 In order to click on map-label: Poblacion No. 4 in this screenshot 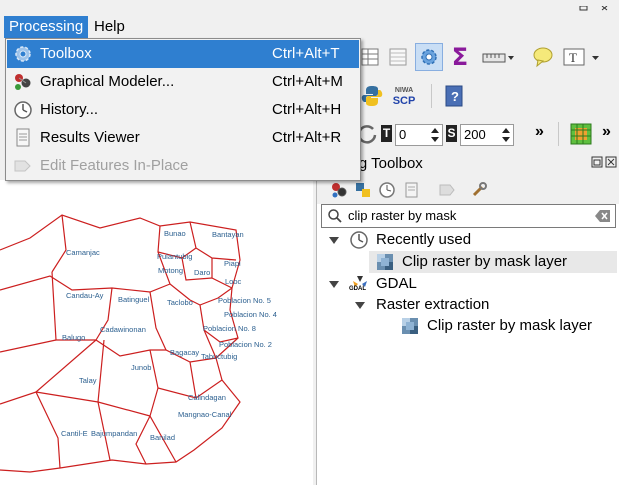, I will do `click(250, 314)`.